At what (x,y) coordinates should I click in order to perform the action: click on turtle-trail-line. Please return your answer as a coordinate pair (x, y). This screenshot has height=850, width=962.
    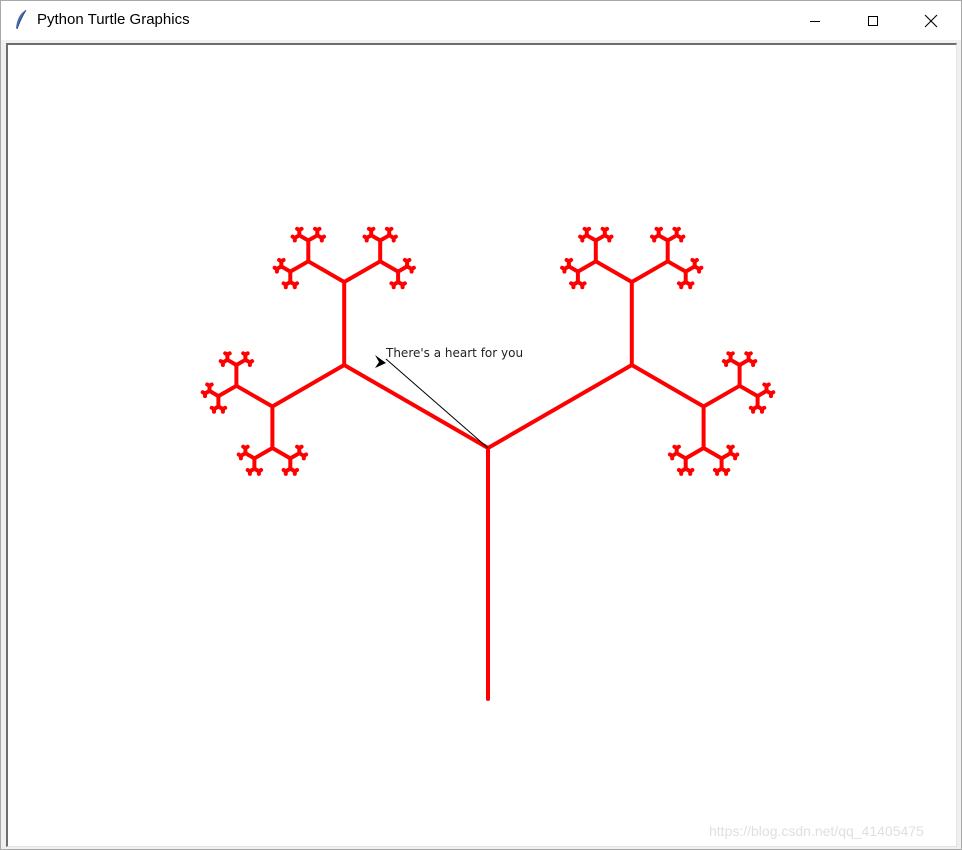
    Looking at the image, I should click on (437, 403).